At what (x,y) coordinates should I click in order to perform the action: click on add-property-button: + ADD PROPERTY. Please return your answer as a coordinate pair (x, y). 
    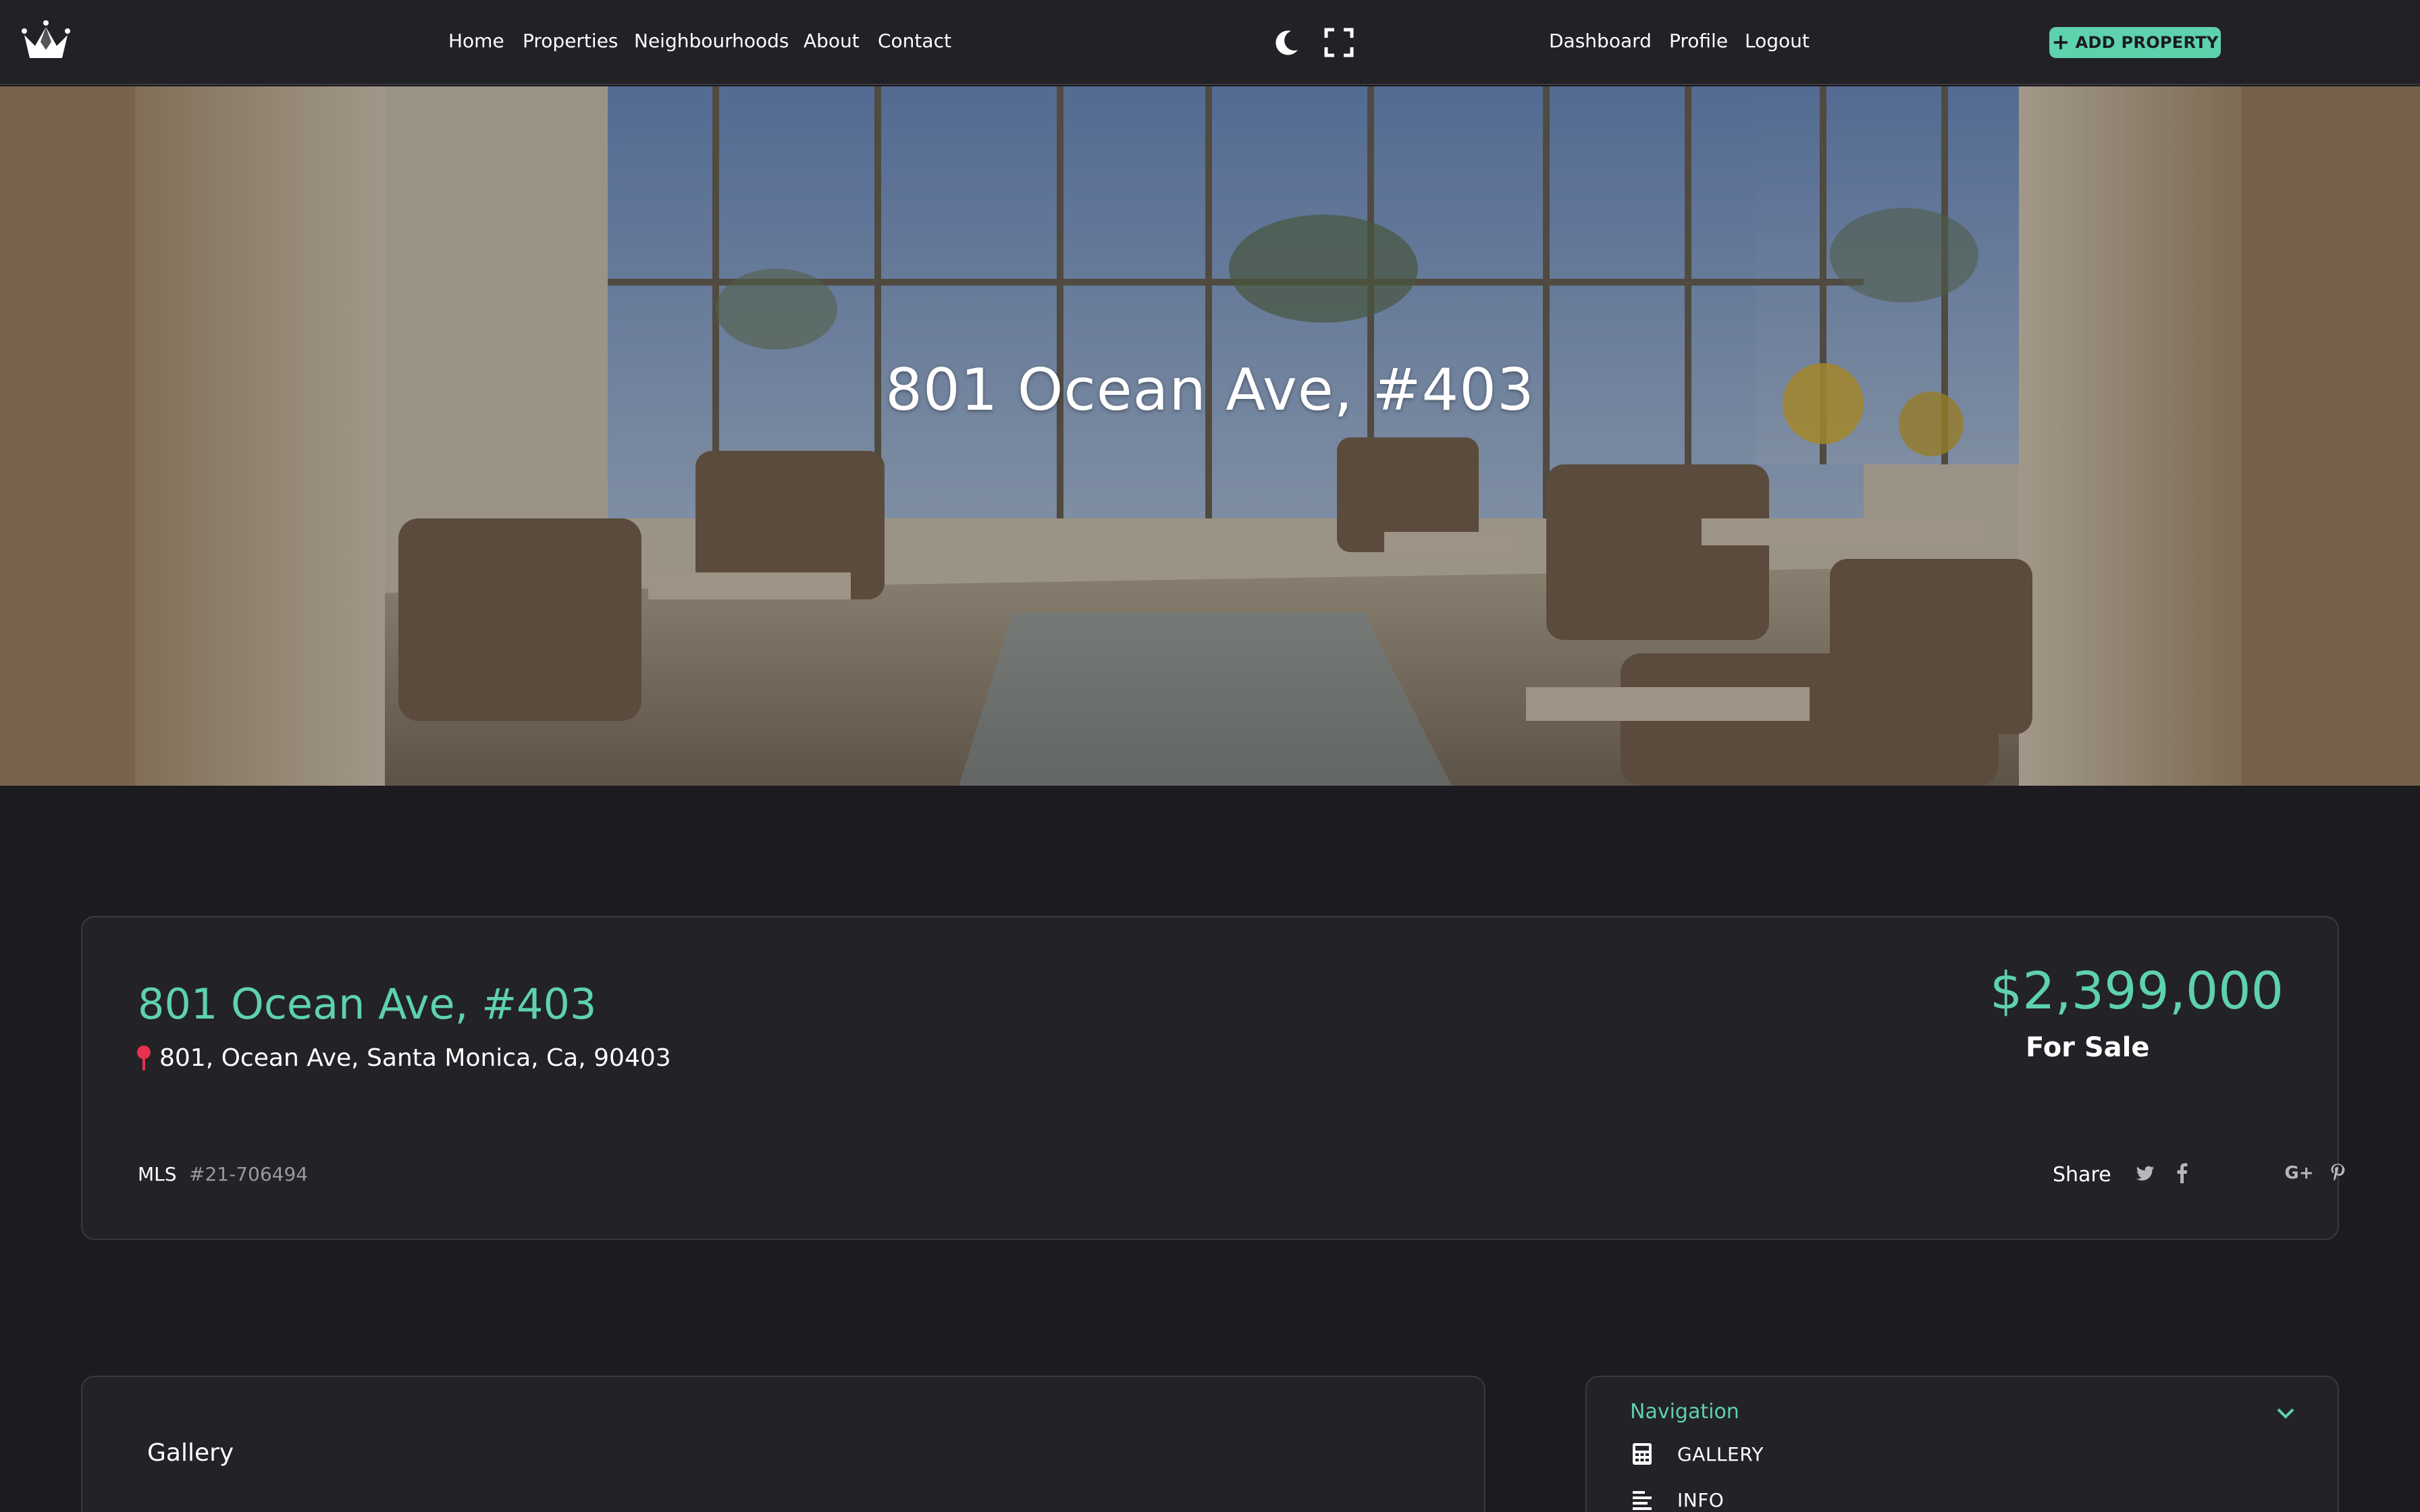
    Looking at the image, I should click on (2135, 42).